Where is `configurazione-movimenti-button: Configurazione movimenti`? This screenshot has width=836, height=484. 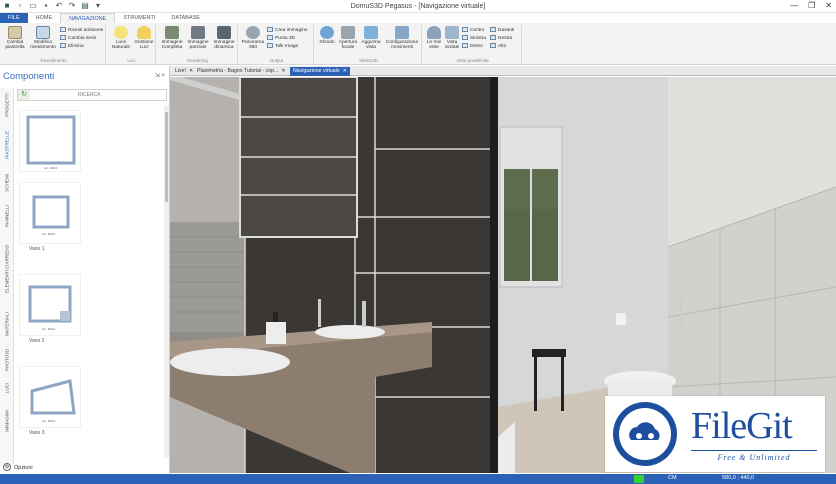
configurazione-movimenti-button: Configurazione movimenti is located at coordinates (402, 38).